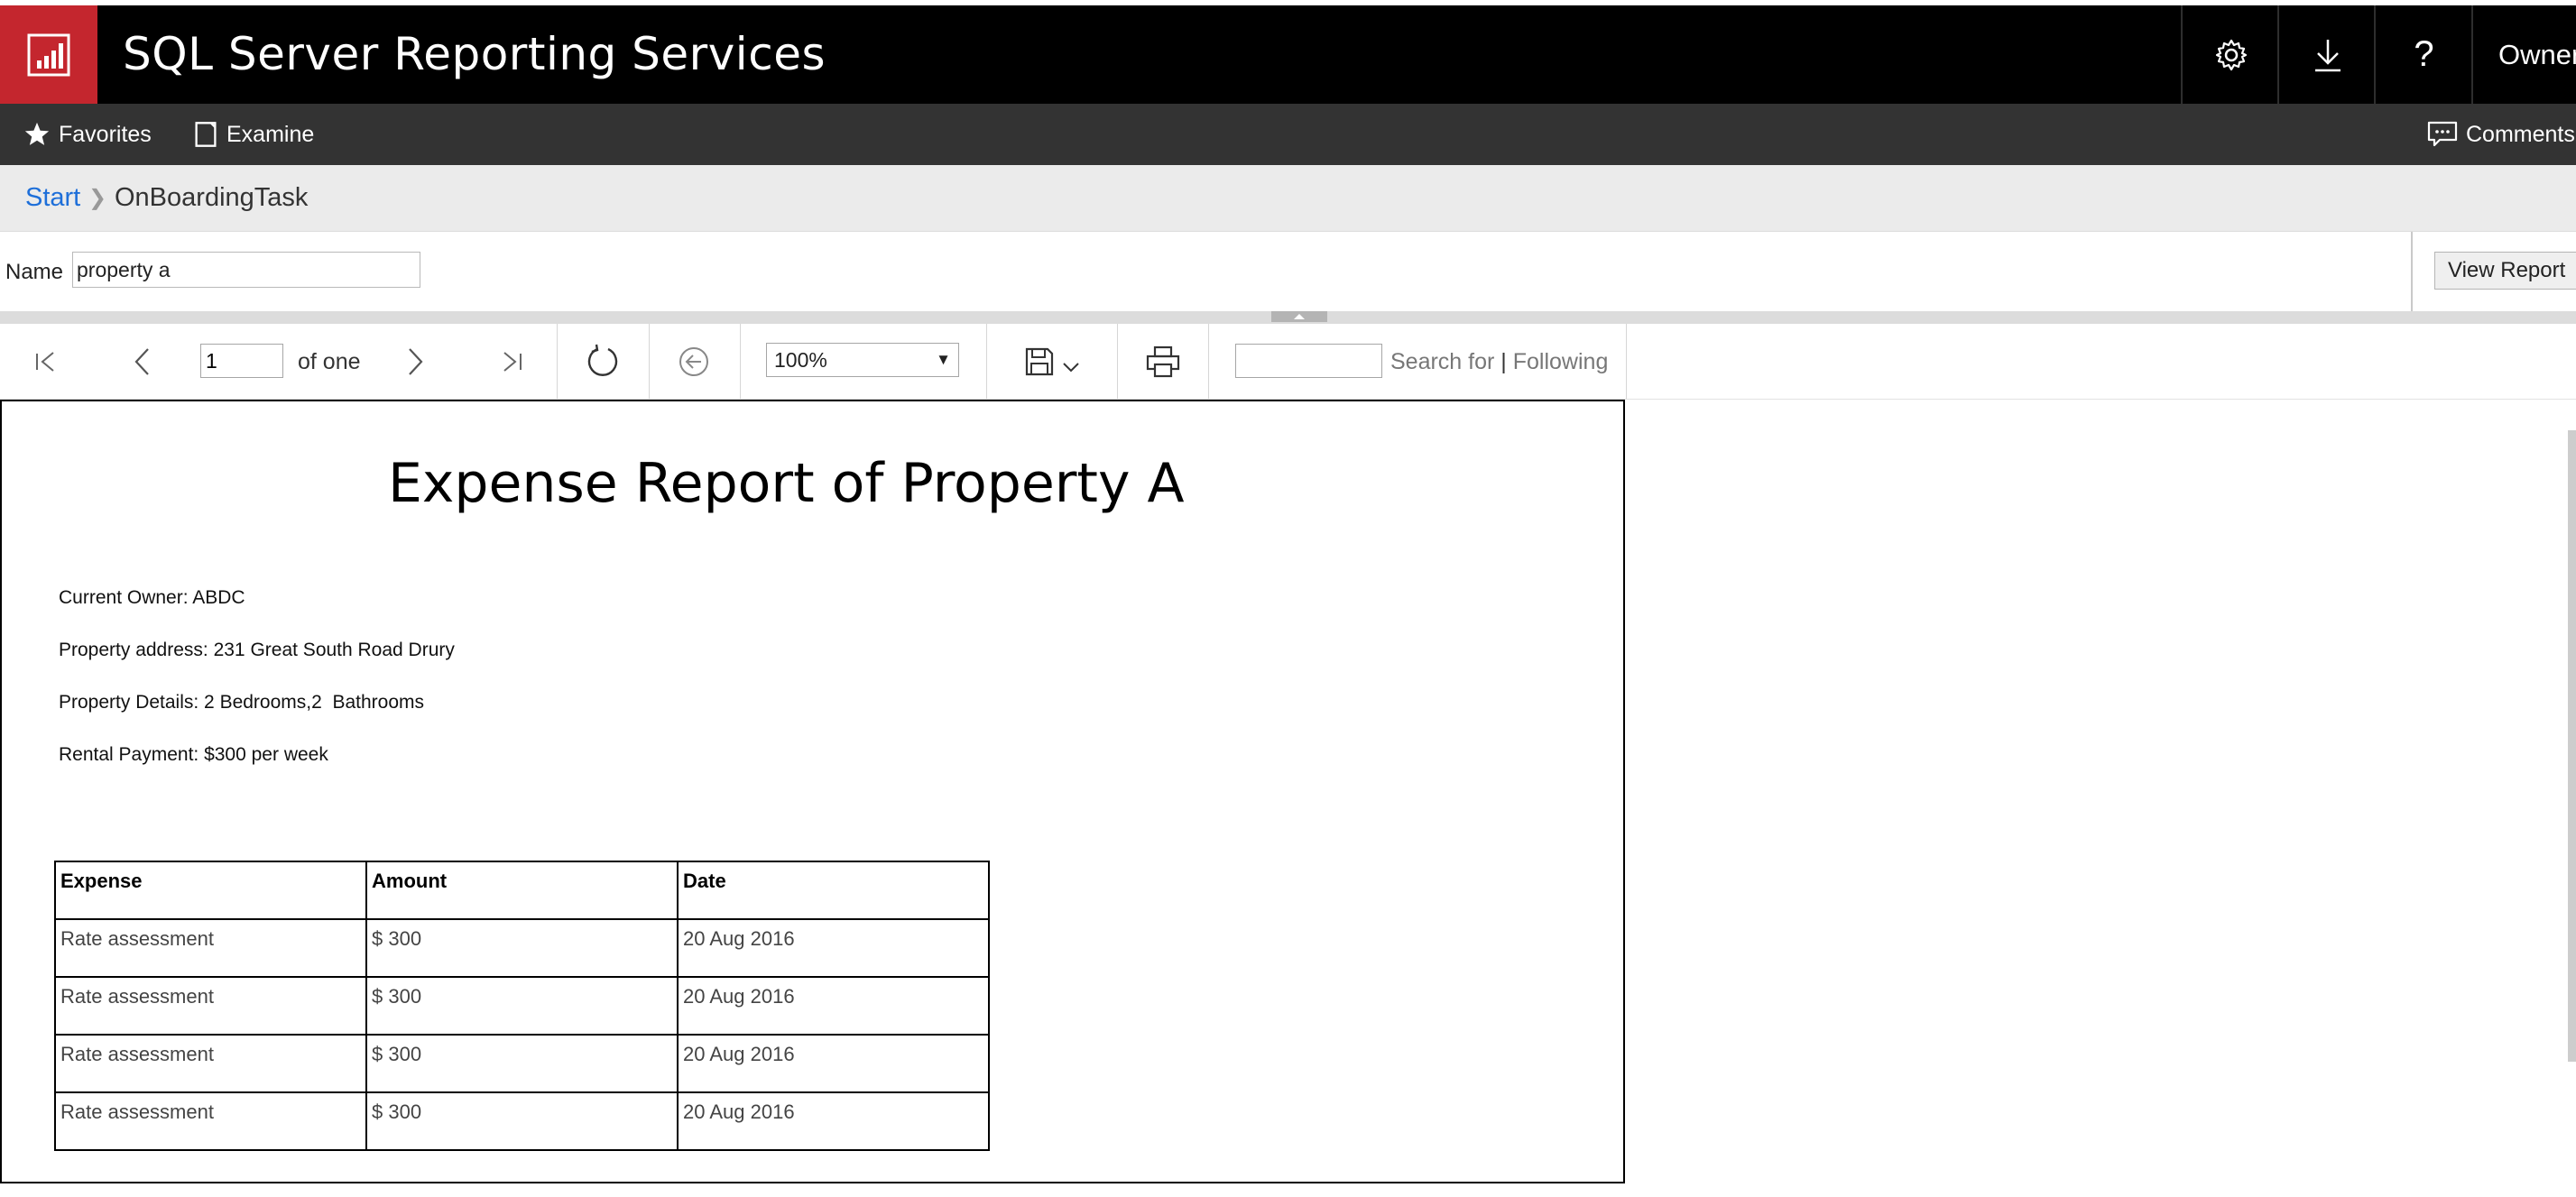 This screenshot has height=1197, width=2576. What do you see at coordinates (2412, 272) in the screenshot?
I see `parameter-divider` at bounding box center [2412, 272].